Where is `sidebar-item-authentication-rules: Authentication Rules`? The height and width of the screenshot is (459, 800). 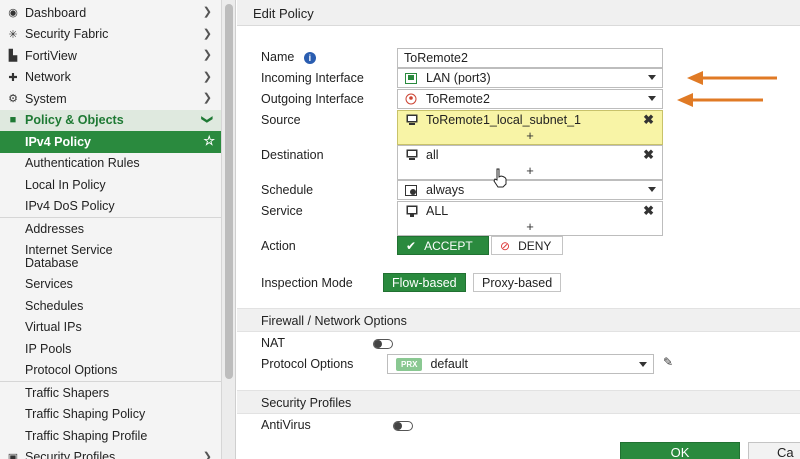 sidebar-item-authentication-rules: Authentication Rules is located at coordinates (110, 164).